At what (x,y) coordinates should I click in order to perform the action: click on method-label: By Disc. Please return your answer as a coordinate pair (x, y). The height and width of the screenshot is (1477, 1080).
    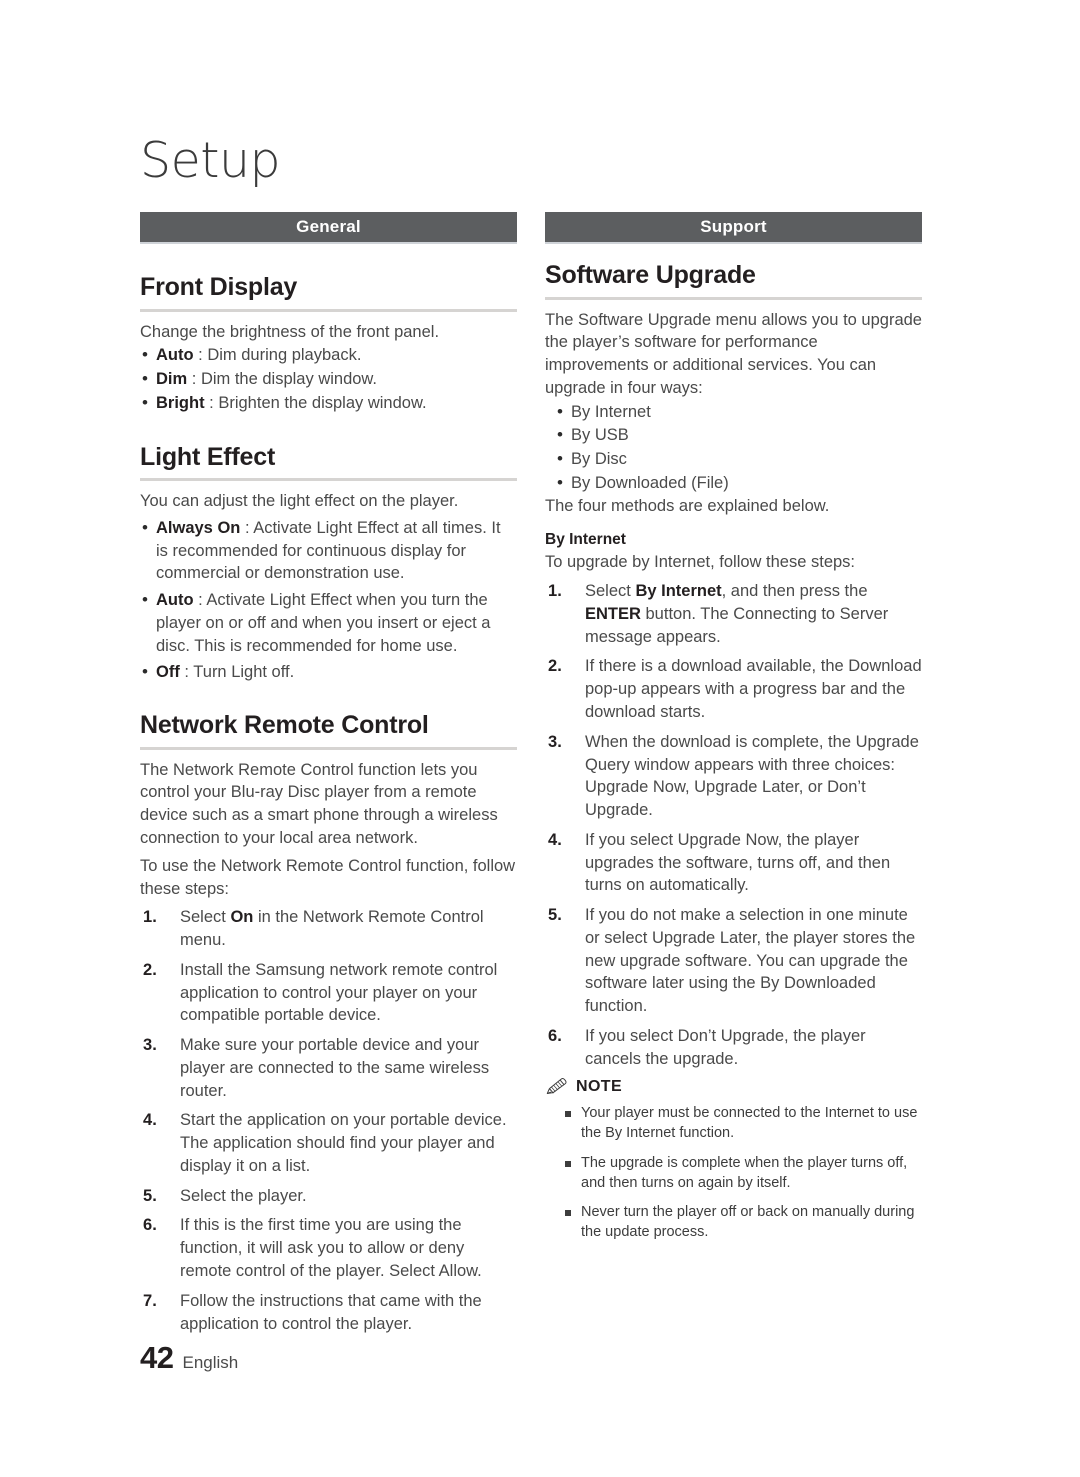
    Looking at the image, I should click on (599, 459).